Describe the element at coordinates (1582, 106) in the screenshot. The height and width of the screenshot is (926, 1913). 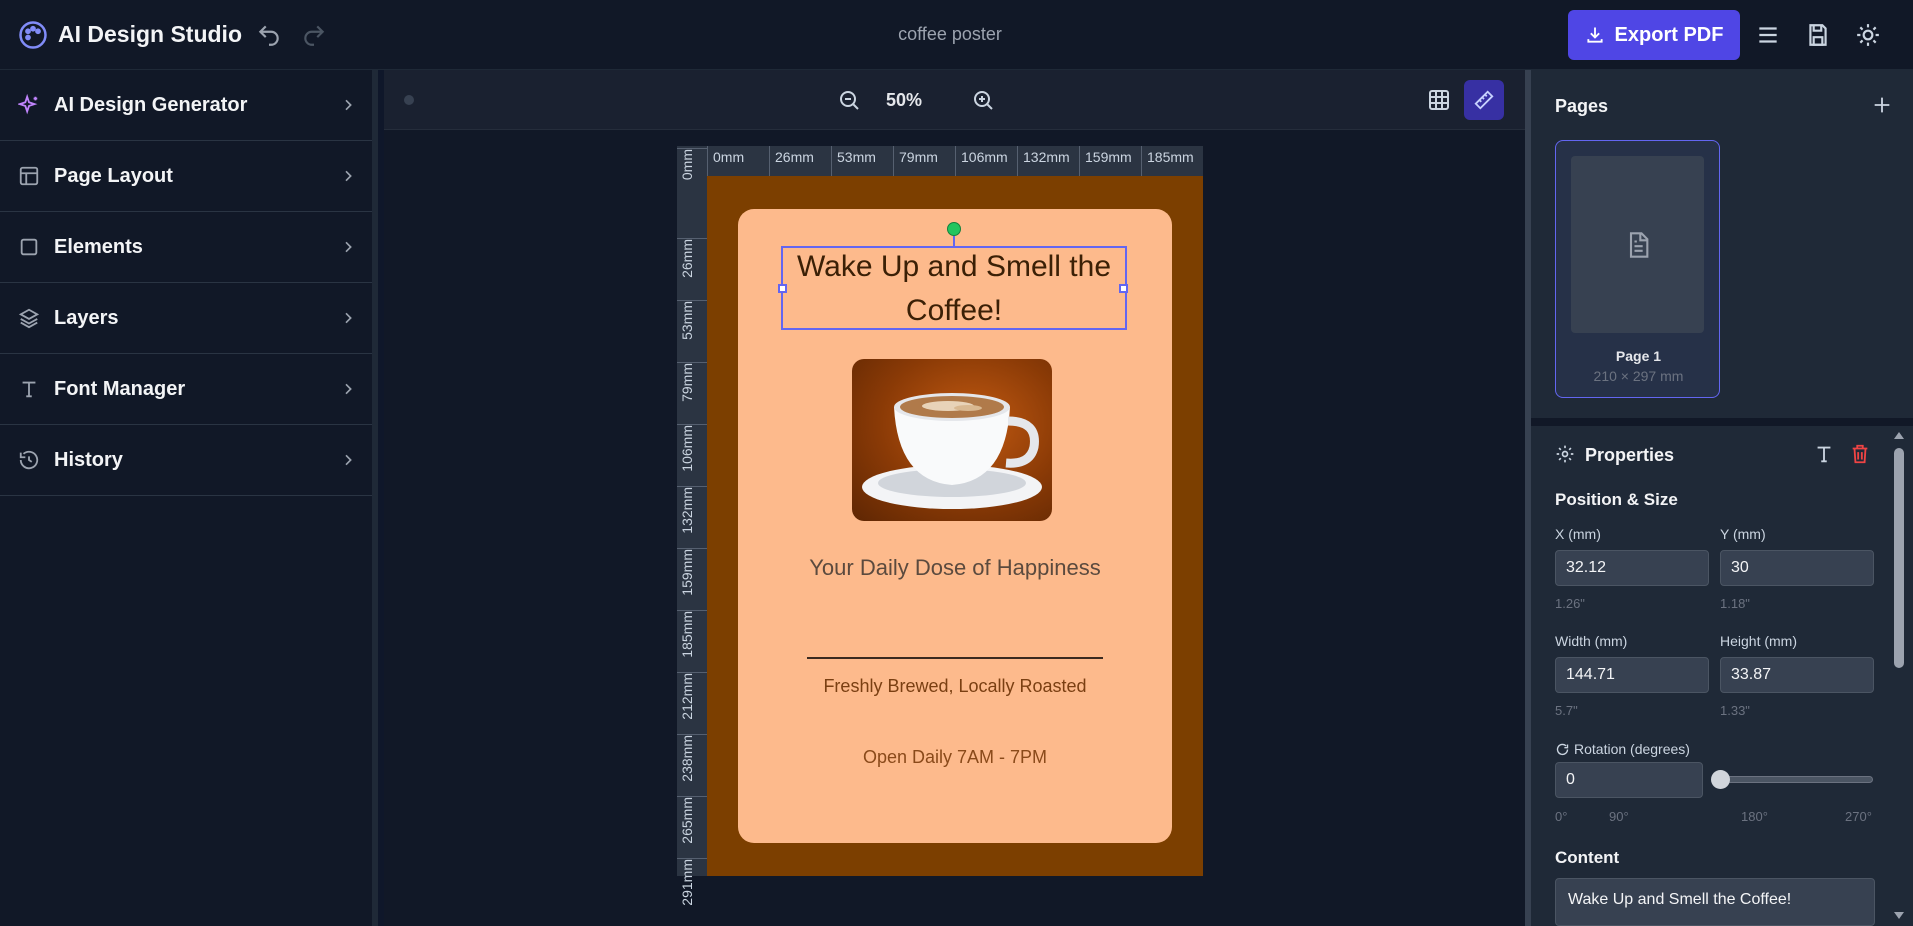
I see `pages-title: Pages` at that location.